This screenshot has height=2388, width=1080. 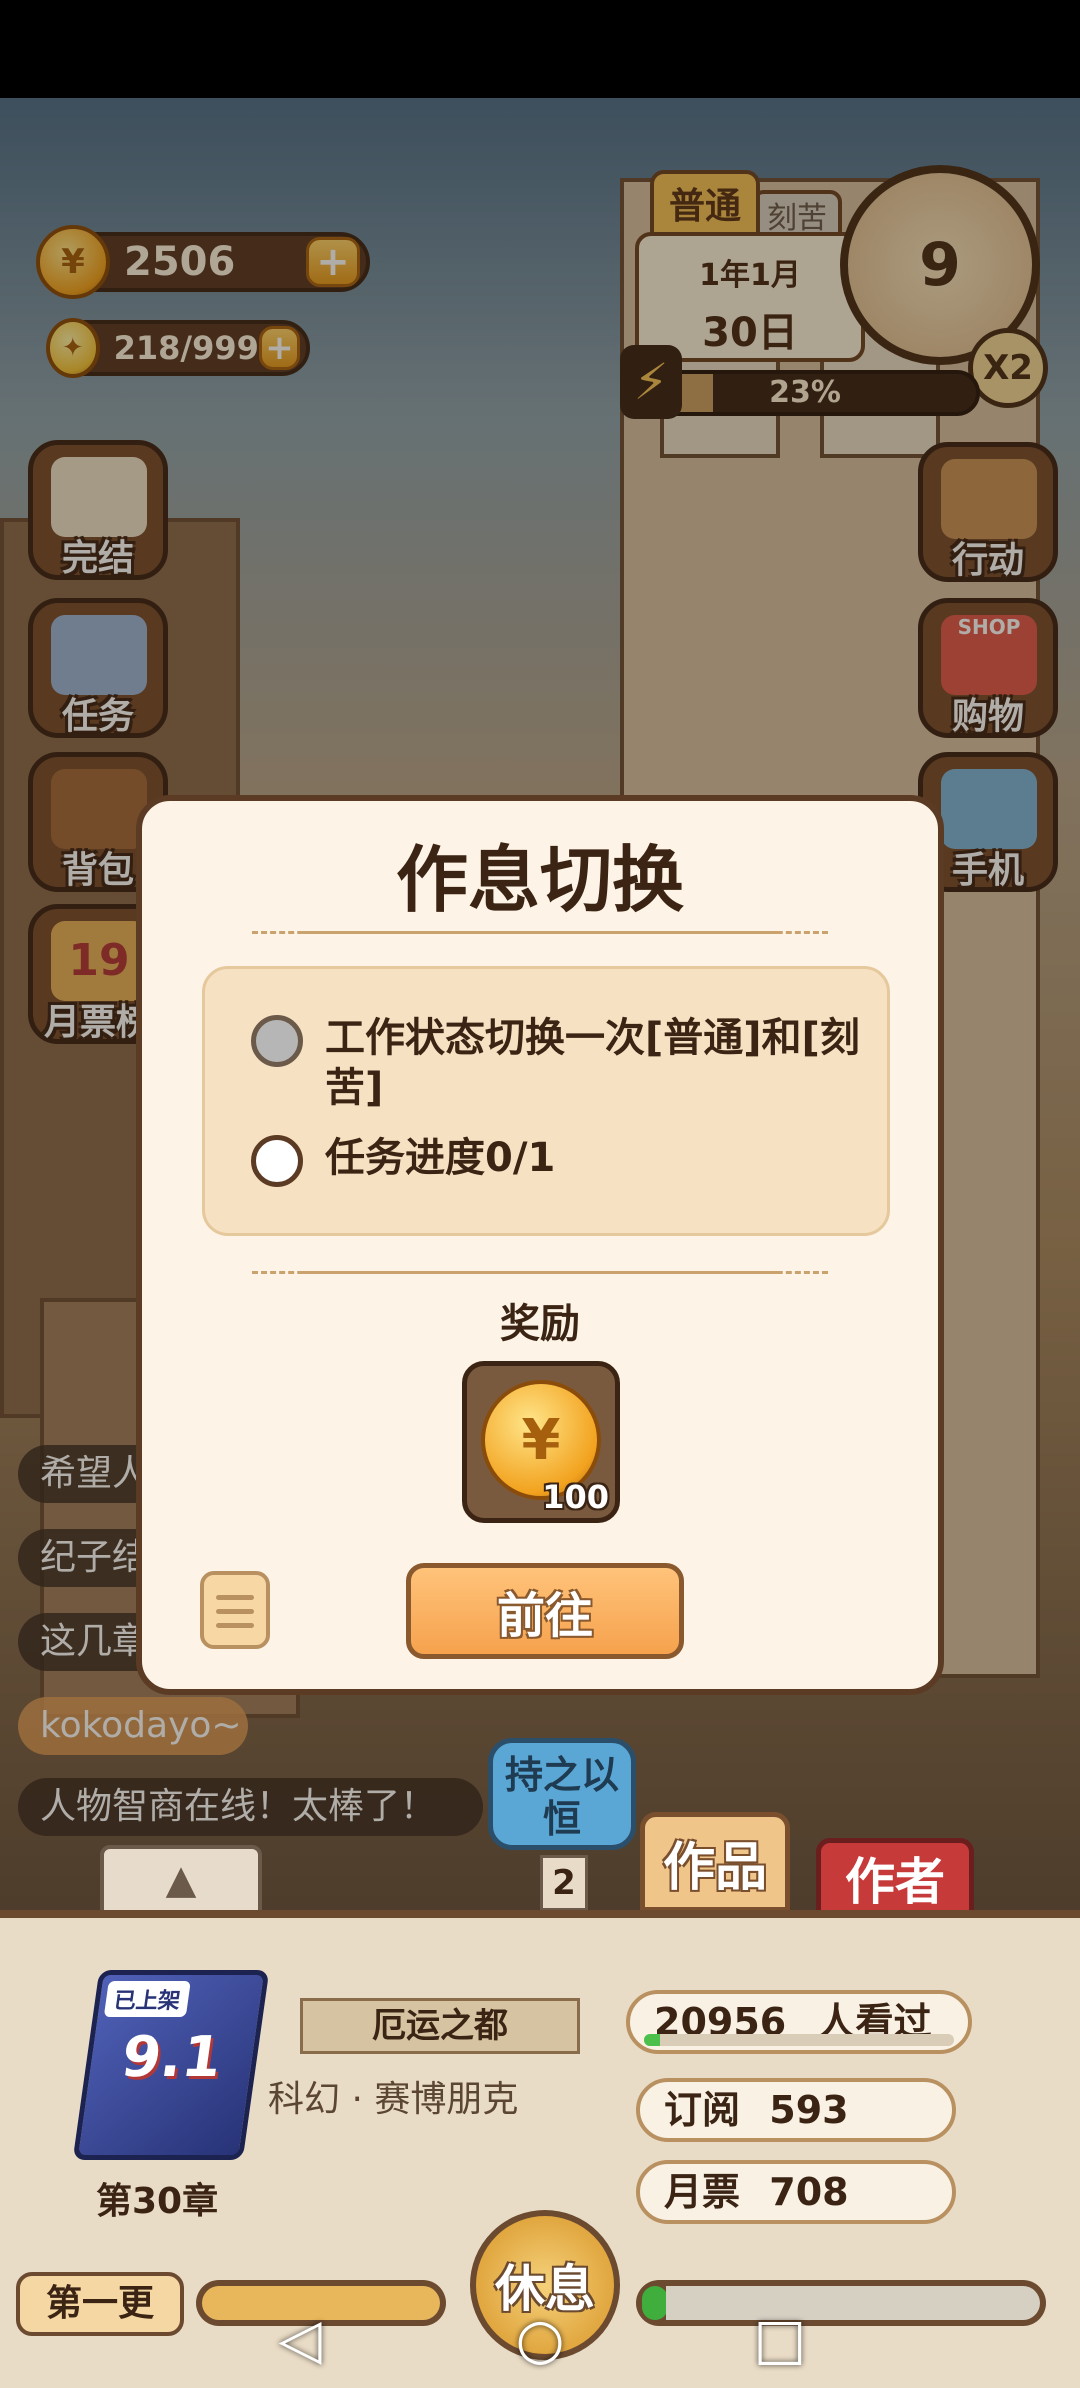 I want to click on reward-label: 奖励, so click(x=540, y=1324).